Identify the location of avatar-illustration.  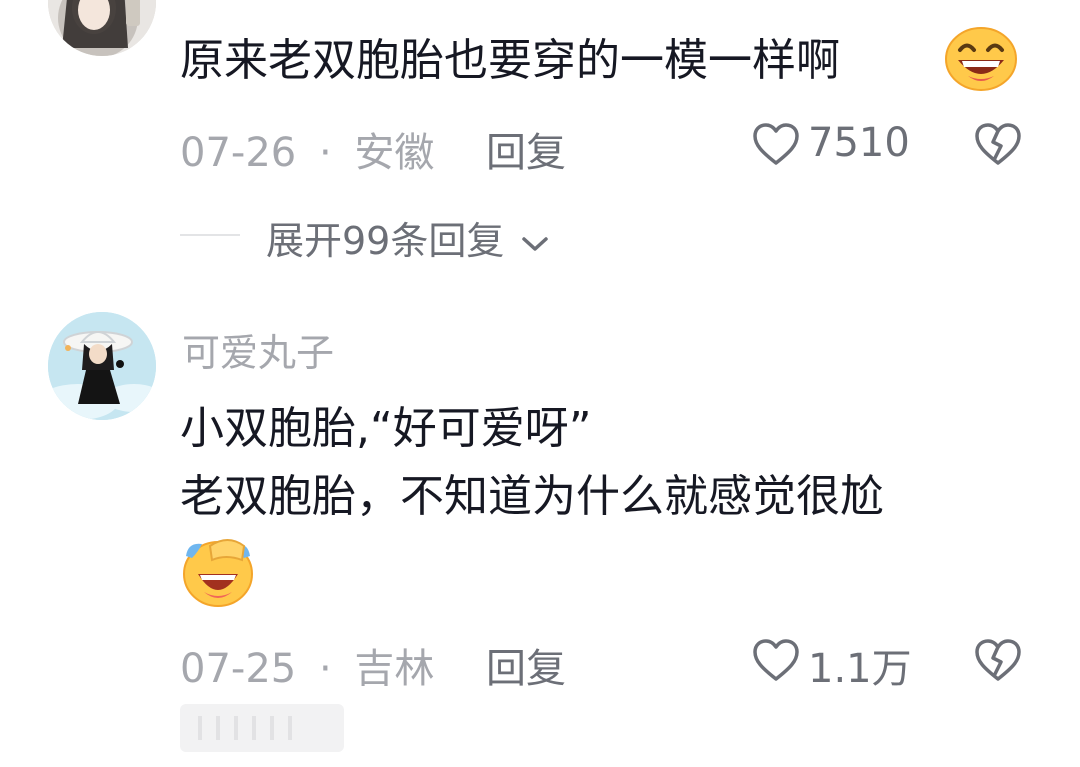
(102, 366).